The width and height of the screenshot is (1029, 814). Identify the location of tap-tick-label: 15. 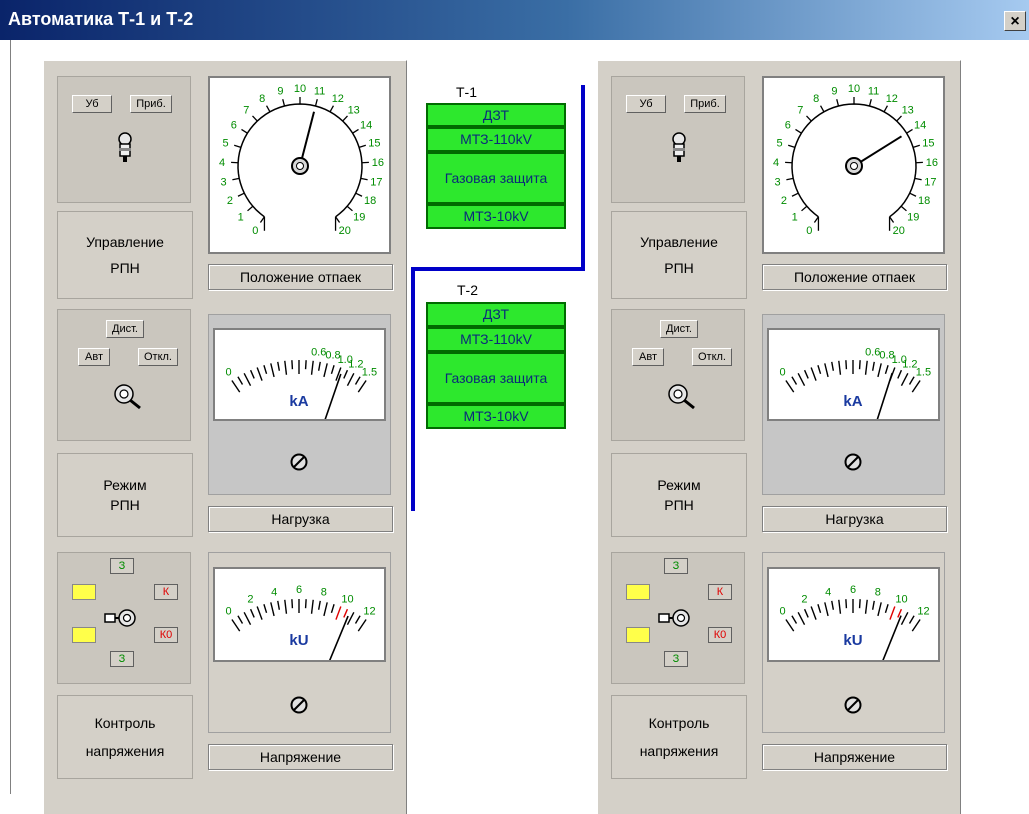
(374, 144).